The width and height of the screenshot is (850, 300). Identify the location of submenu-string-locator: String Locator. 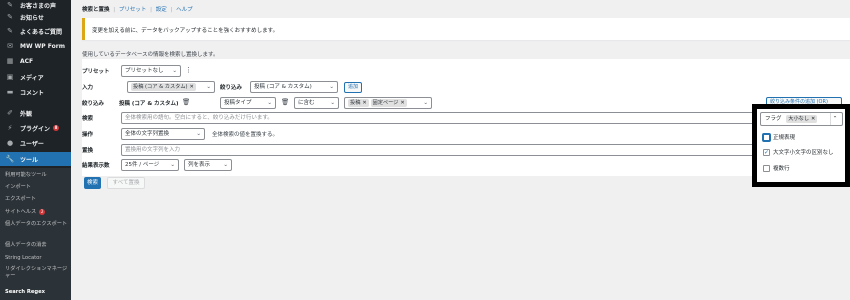
(37, 258).